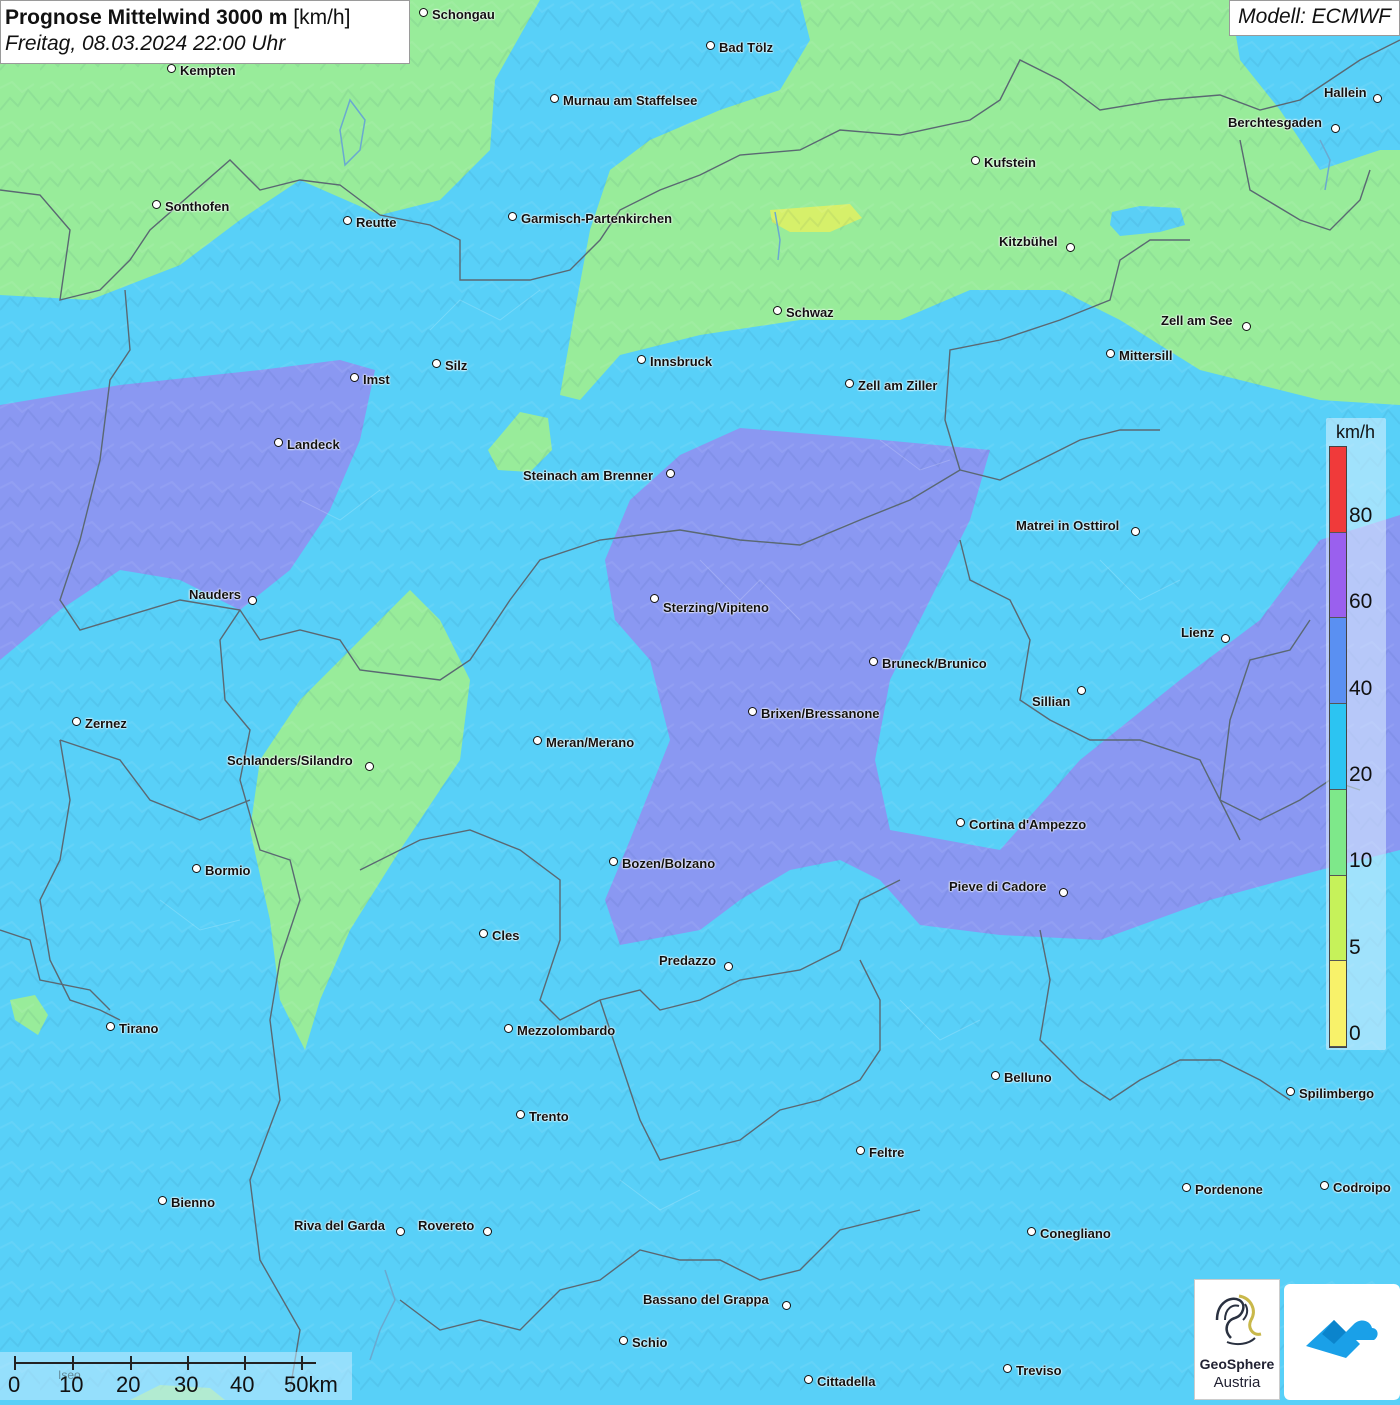  What do you see at coordinates (1337, 1093) in the screenshot?
I see `city-label: Spilimbergo` at bounding box center [1337, 1093].